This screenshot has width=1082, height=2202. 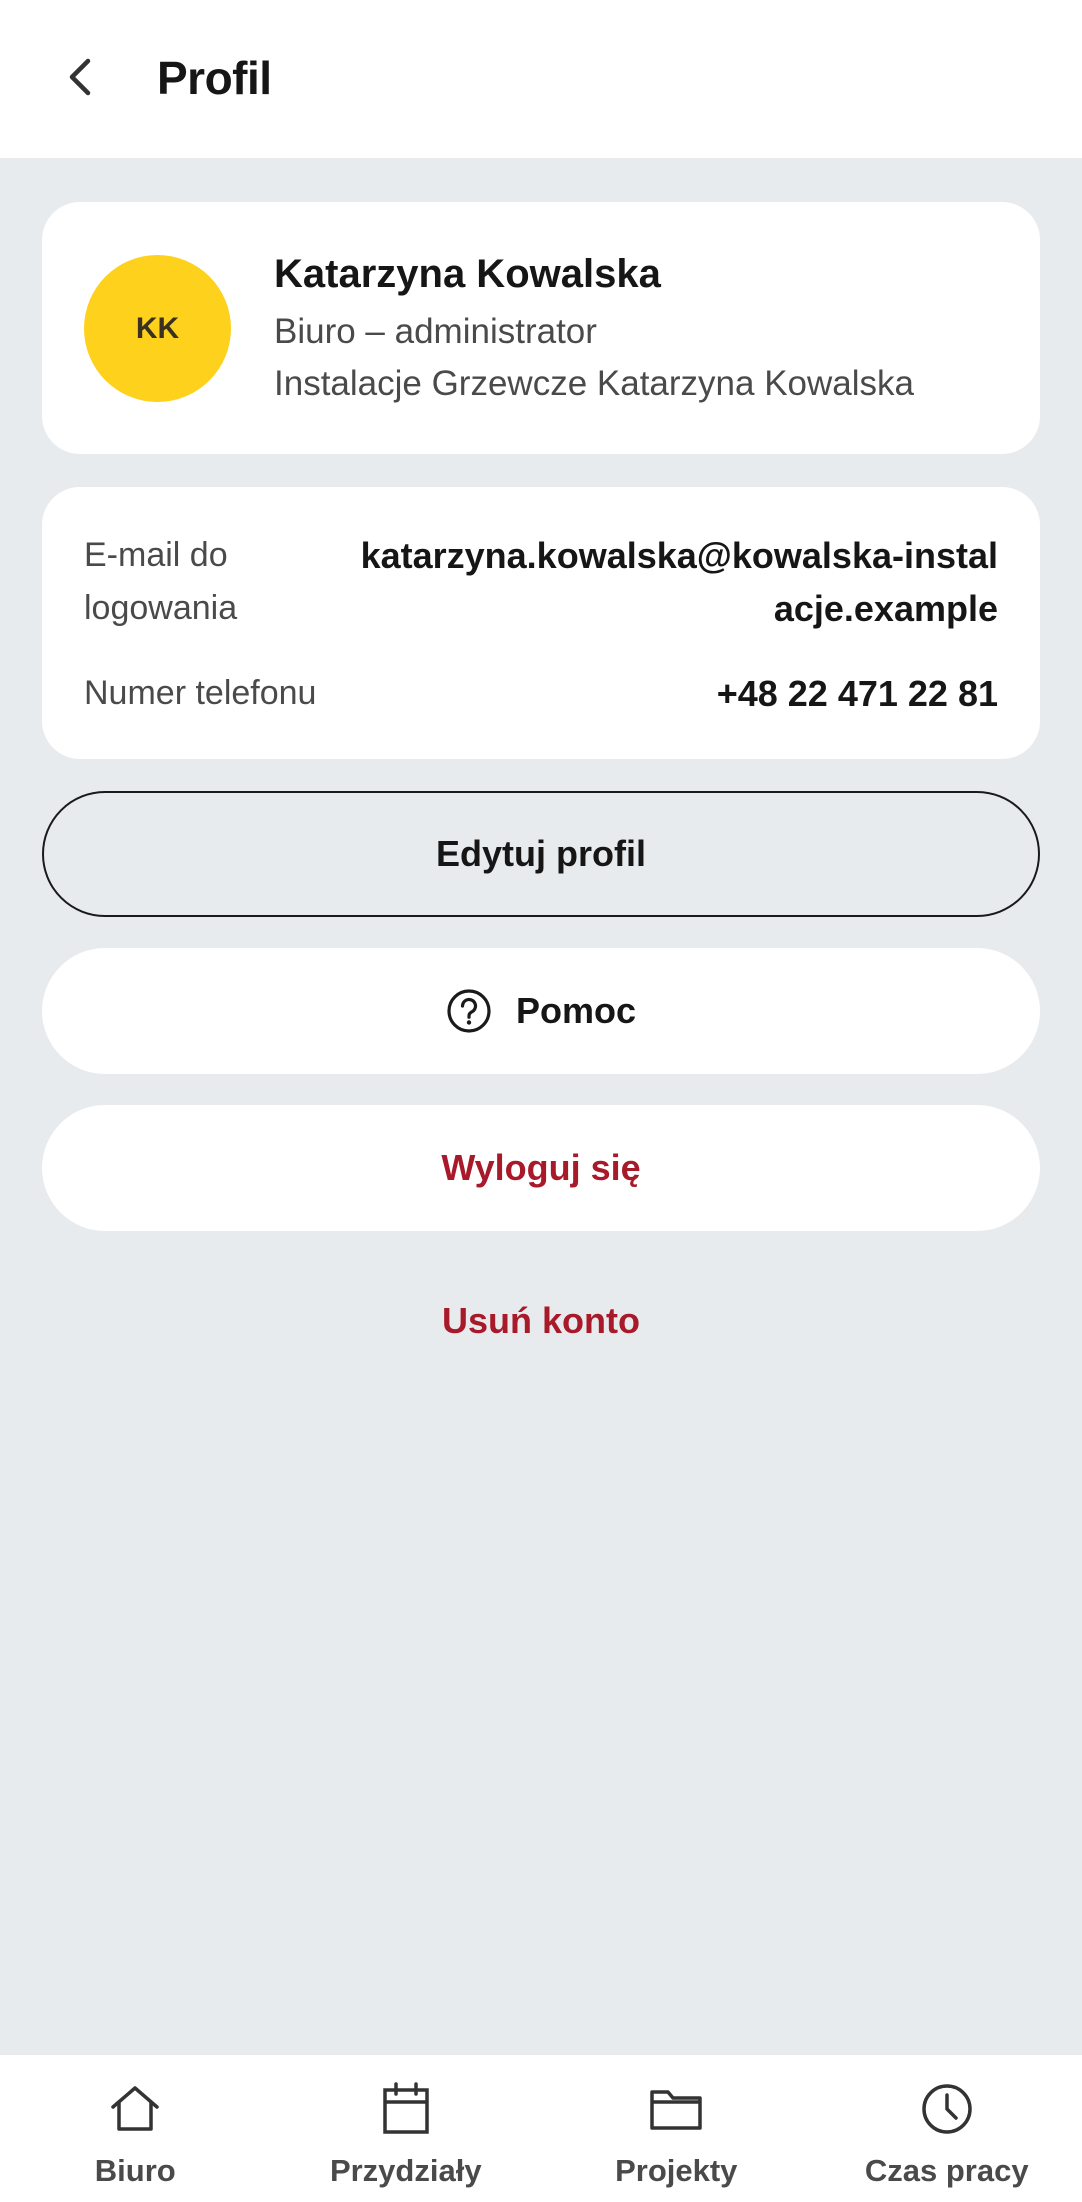 What do you see at coordinates (594, 383) in the screenshot?
I see `profile-company: Instalacje Grzewcze Katarzyna Kowalska` at bounding box center [594, 383].